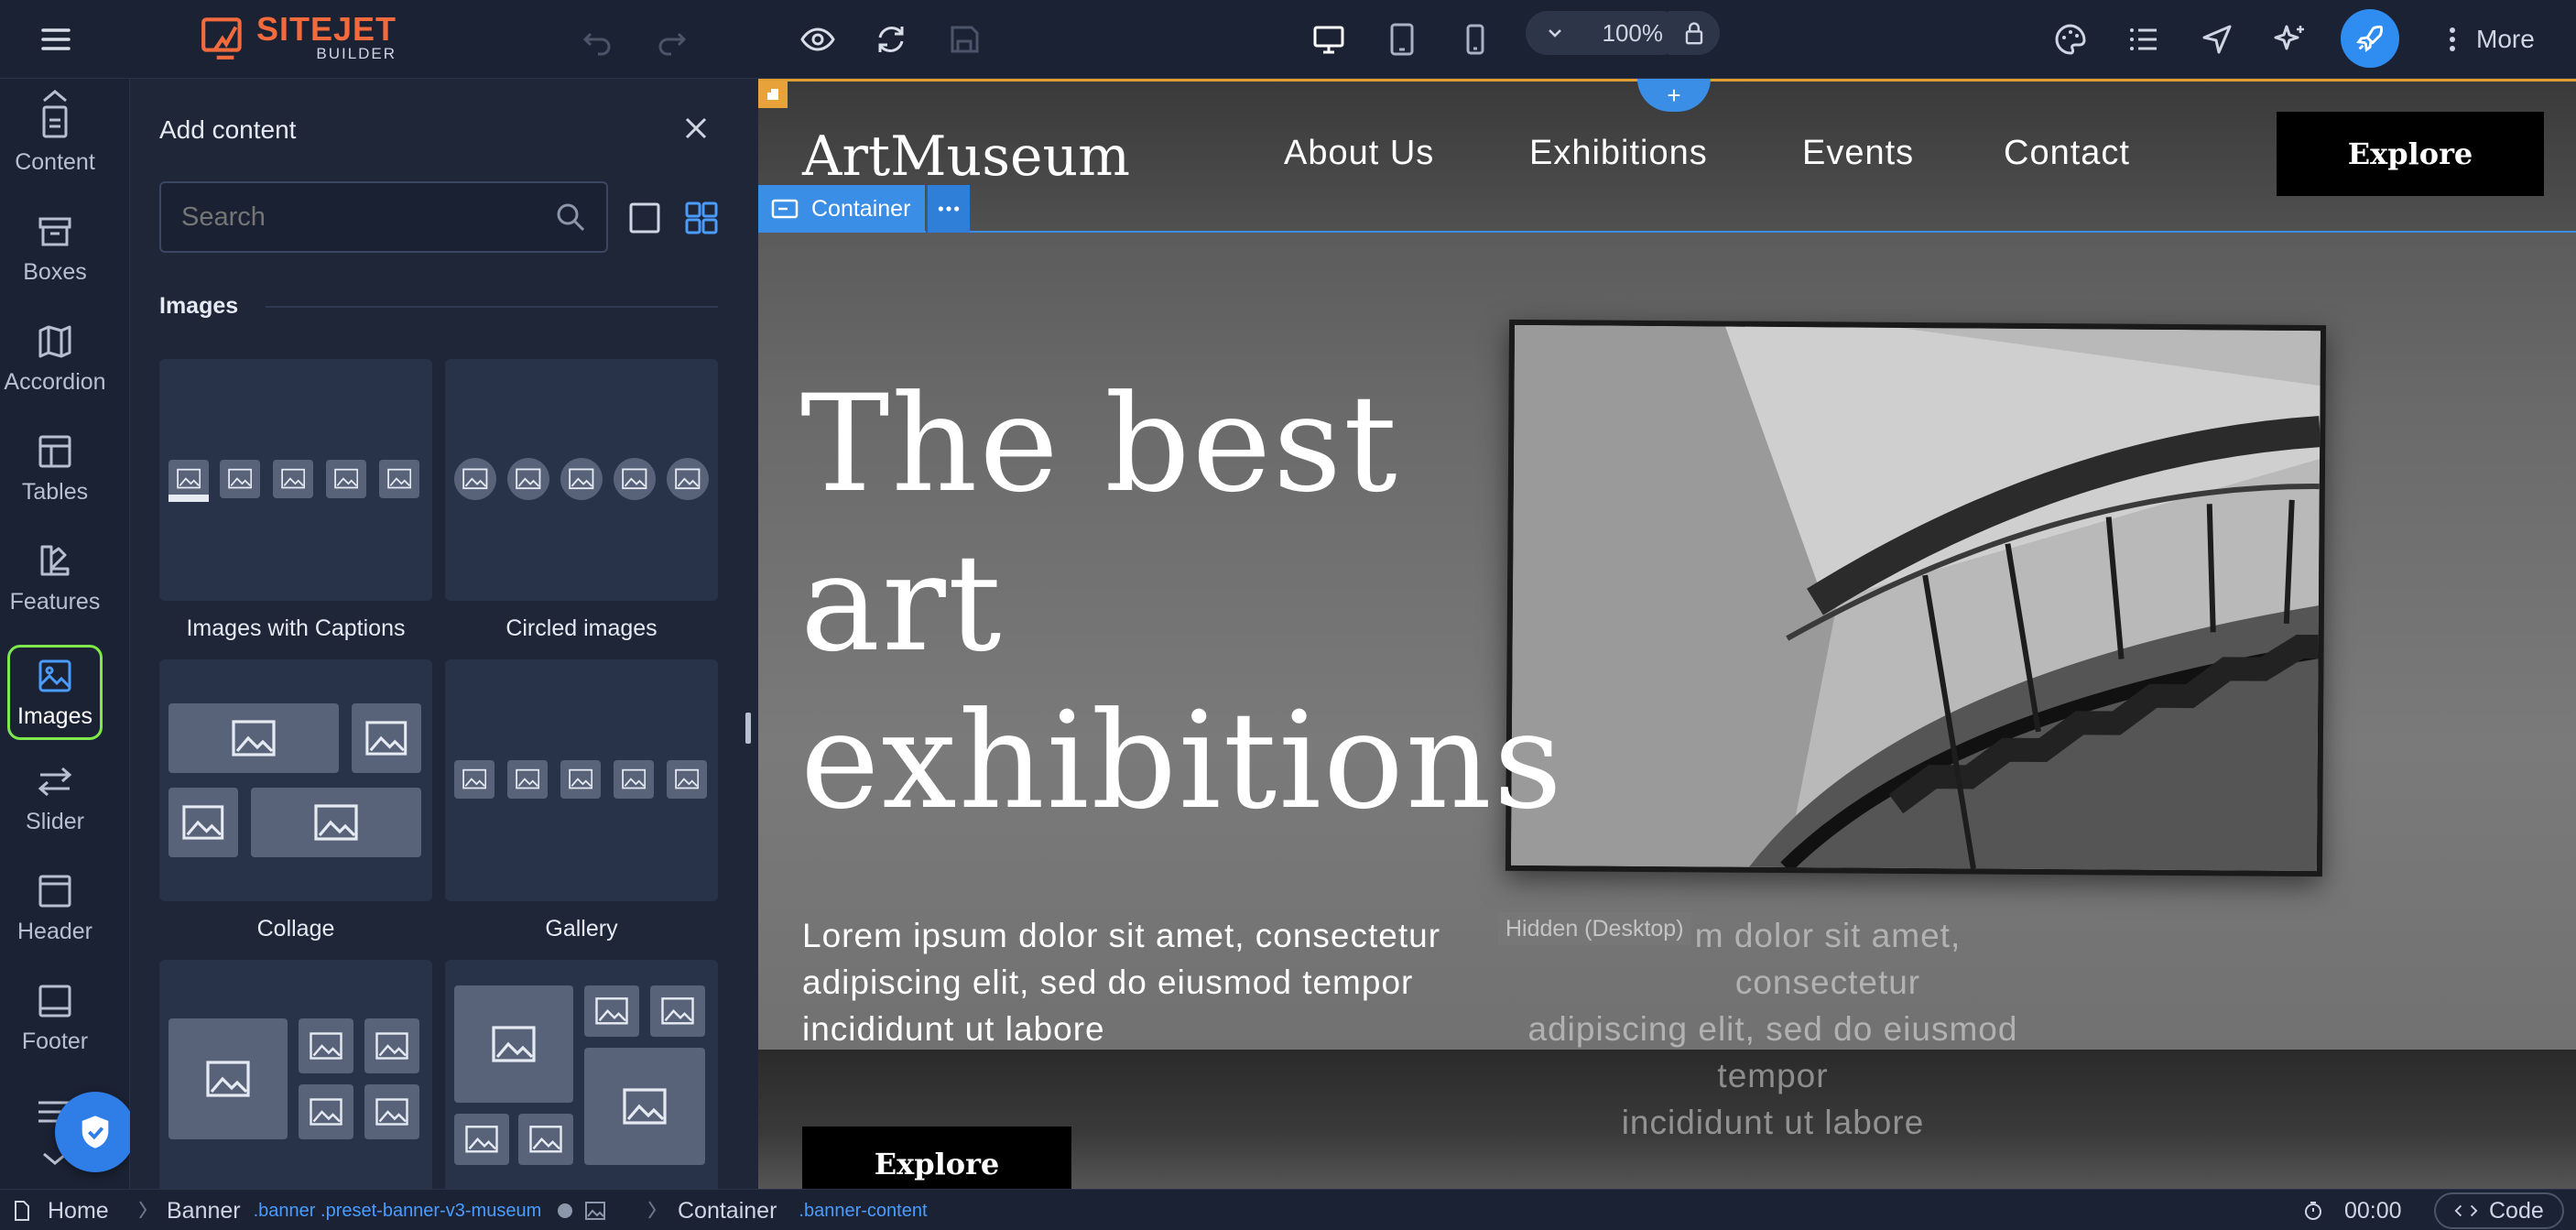  What do you see at coordinates (55, 245) in the screenshot?
I see `rail-item-boxes: Boxes` at bounding box center [55, 245].